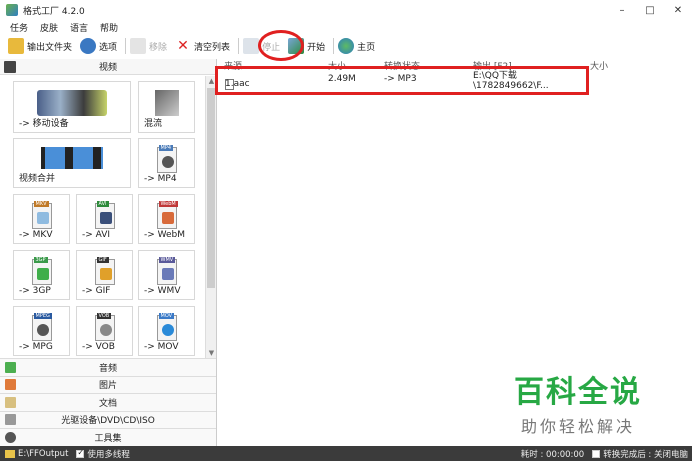  I want to click on start-highlight-circle, so click(281, 45).